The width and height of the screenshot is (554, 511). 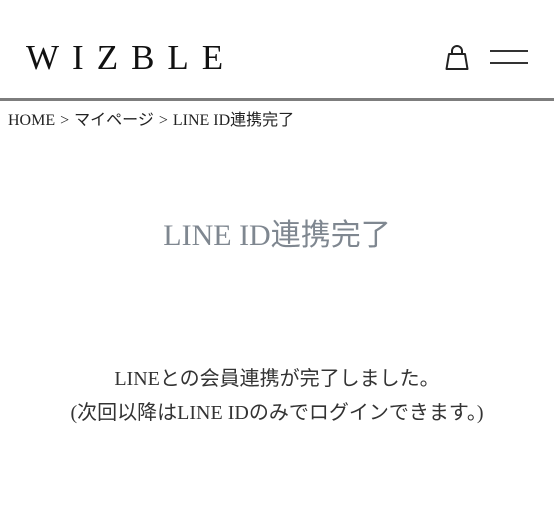 I want to click on site-logo: WIZBLE, so click(x=131, y=58).